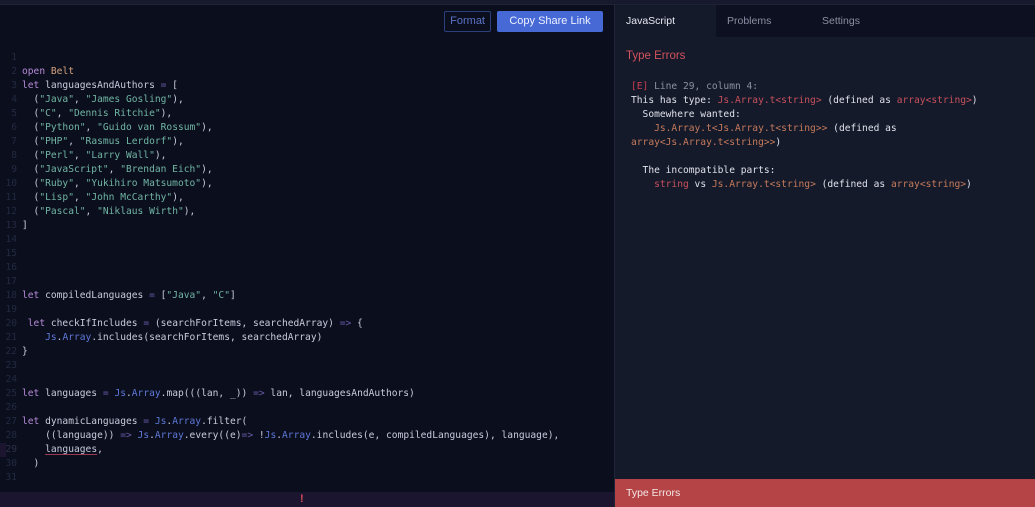  Describe the element at coordinates (825, 493) in the screenshot. I see `type-errors-bar: Type Errors` at that location.